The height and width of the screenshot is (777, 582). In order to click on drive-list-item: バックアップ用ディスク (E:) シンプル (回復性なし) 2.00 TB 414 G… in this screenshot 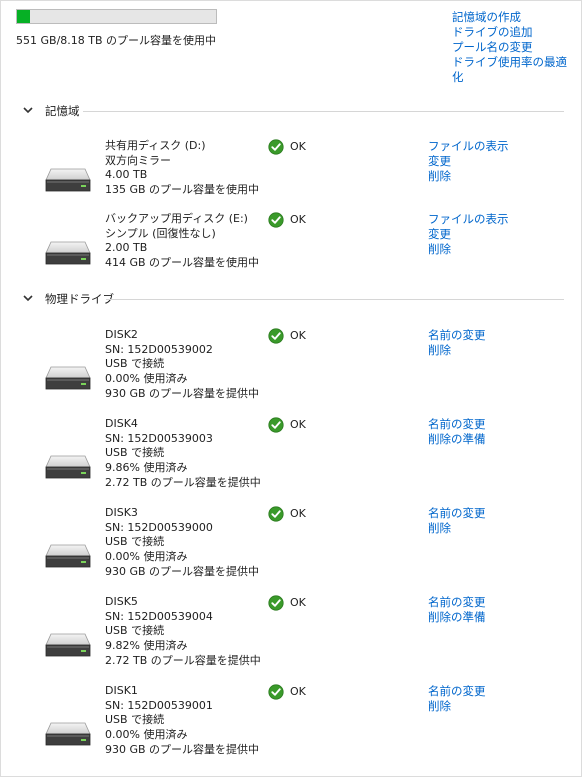, I will do `click(291, 245)`.